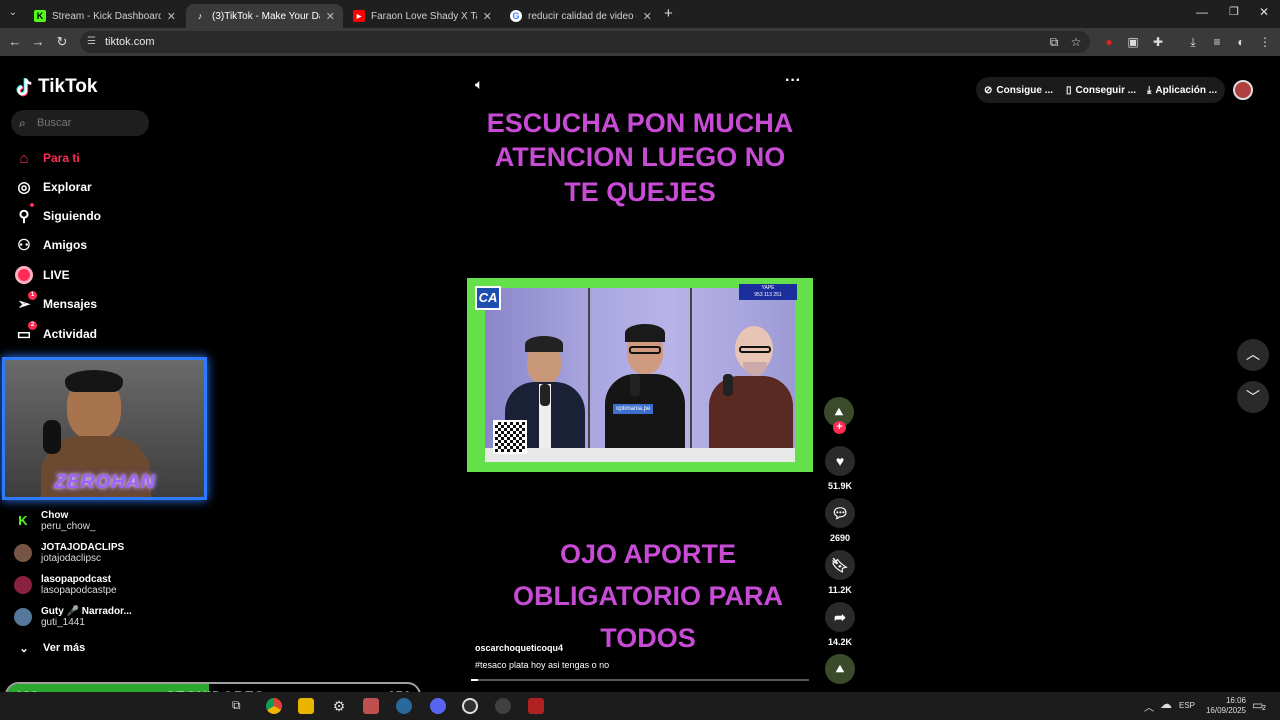 This screenshot has width=1280, height=720. I want to click on tiktok-note-icon, so click(24, 87).